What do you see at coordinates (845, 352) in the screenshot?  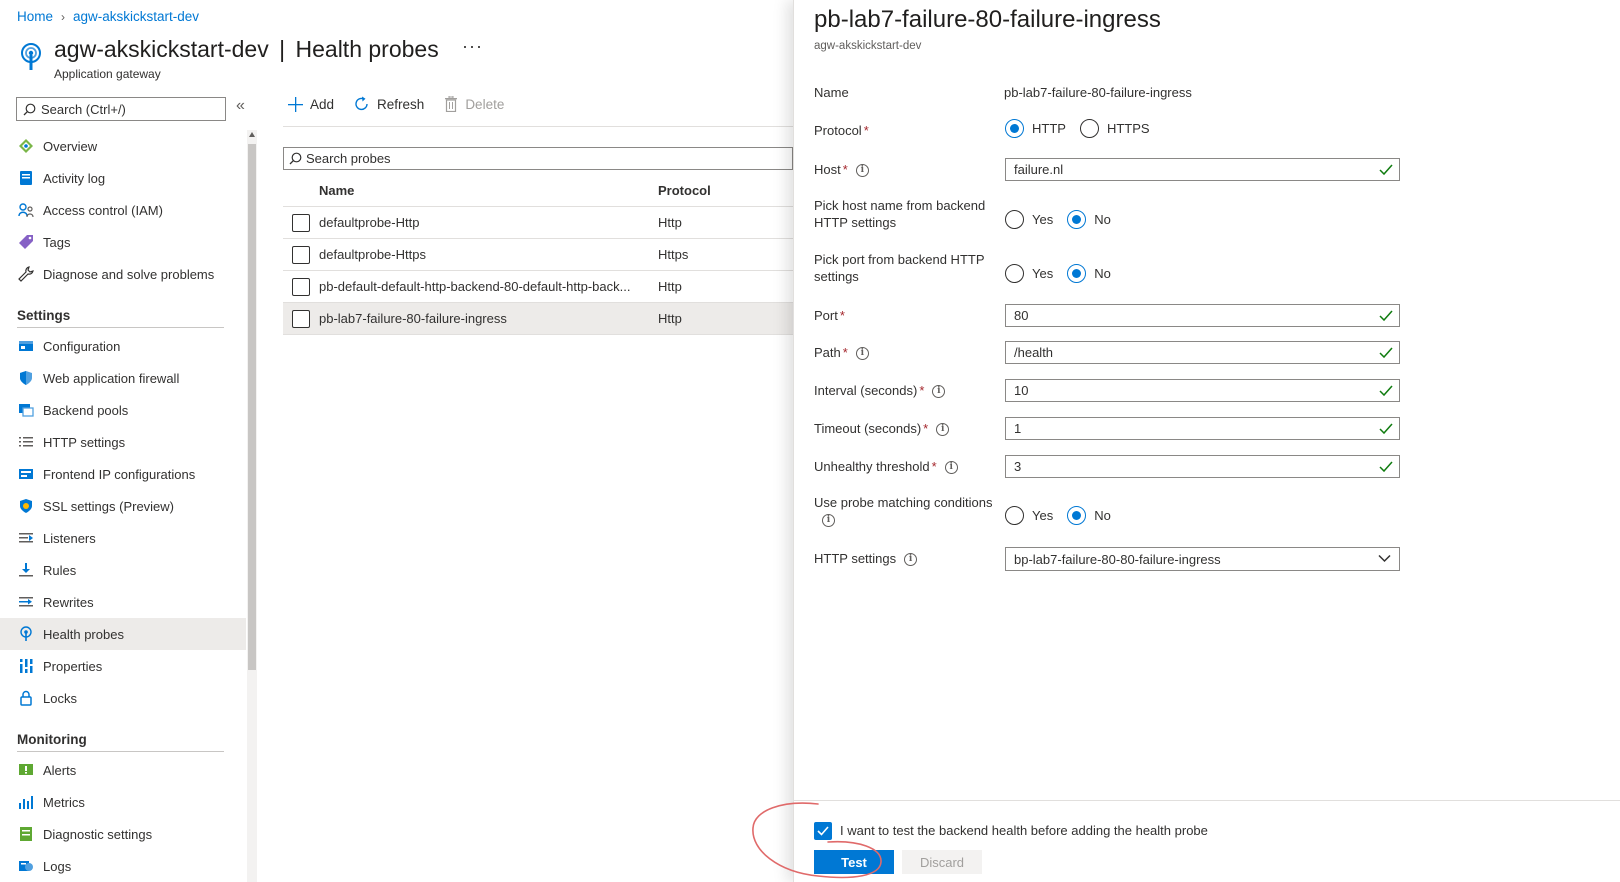 I see `required-marker: *` at bounding box center [845, 352].